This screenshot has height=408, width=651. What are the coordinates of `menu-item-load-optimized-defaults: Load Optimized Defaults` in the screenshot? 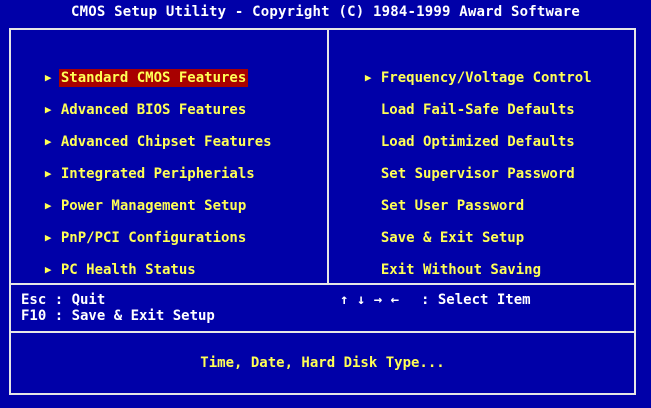 It's located at (462, 132).